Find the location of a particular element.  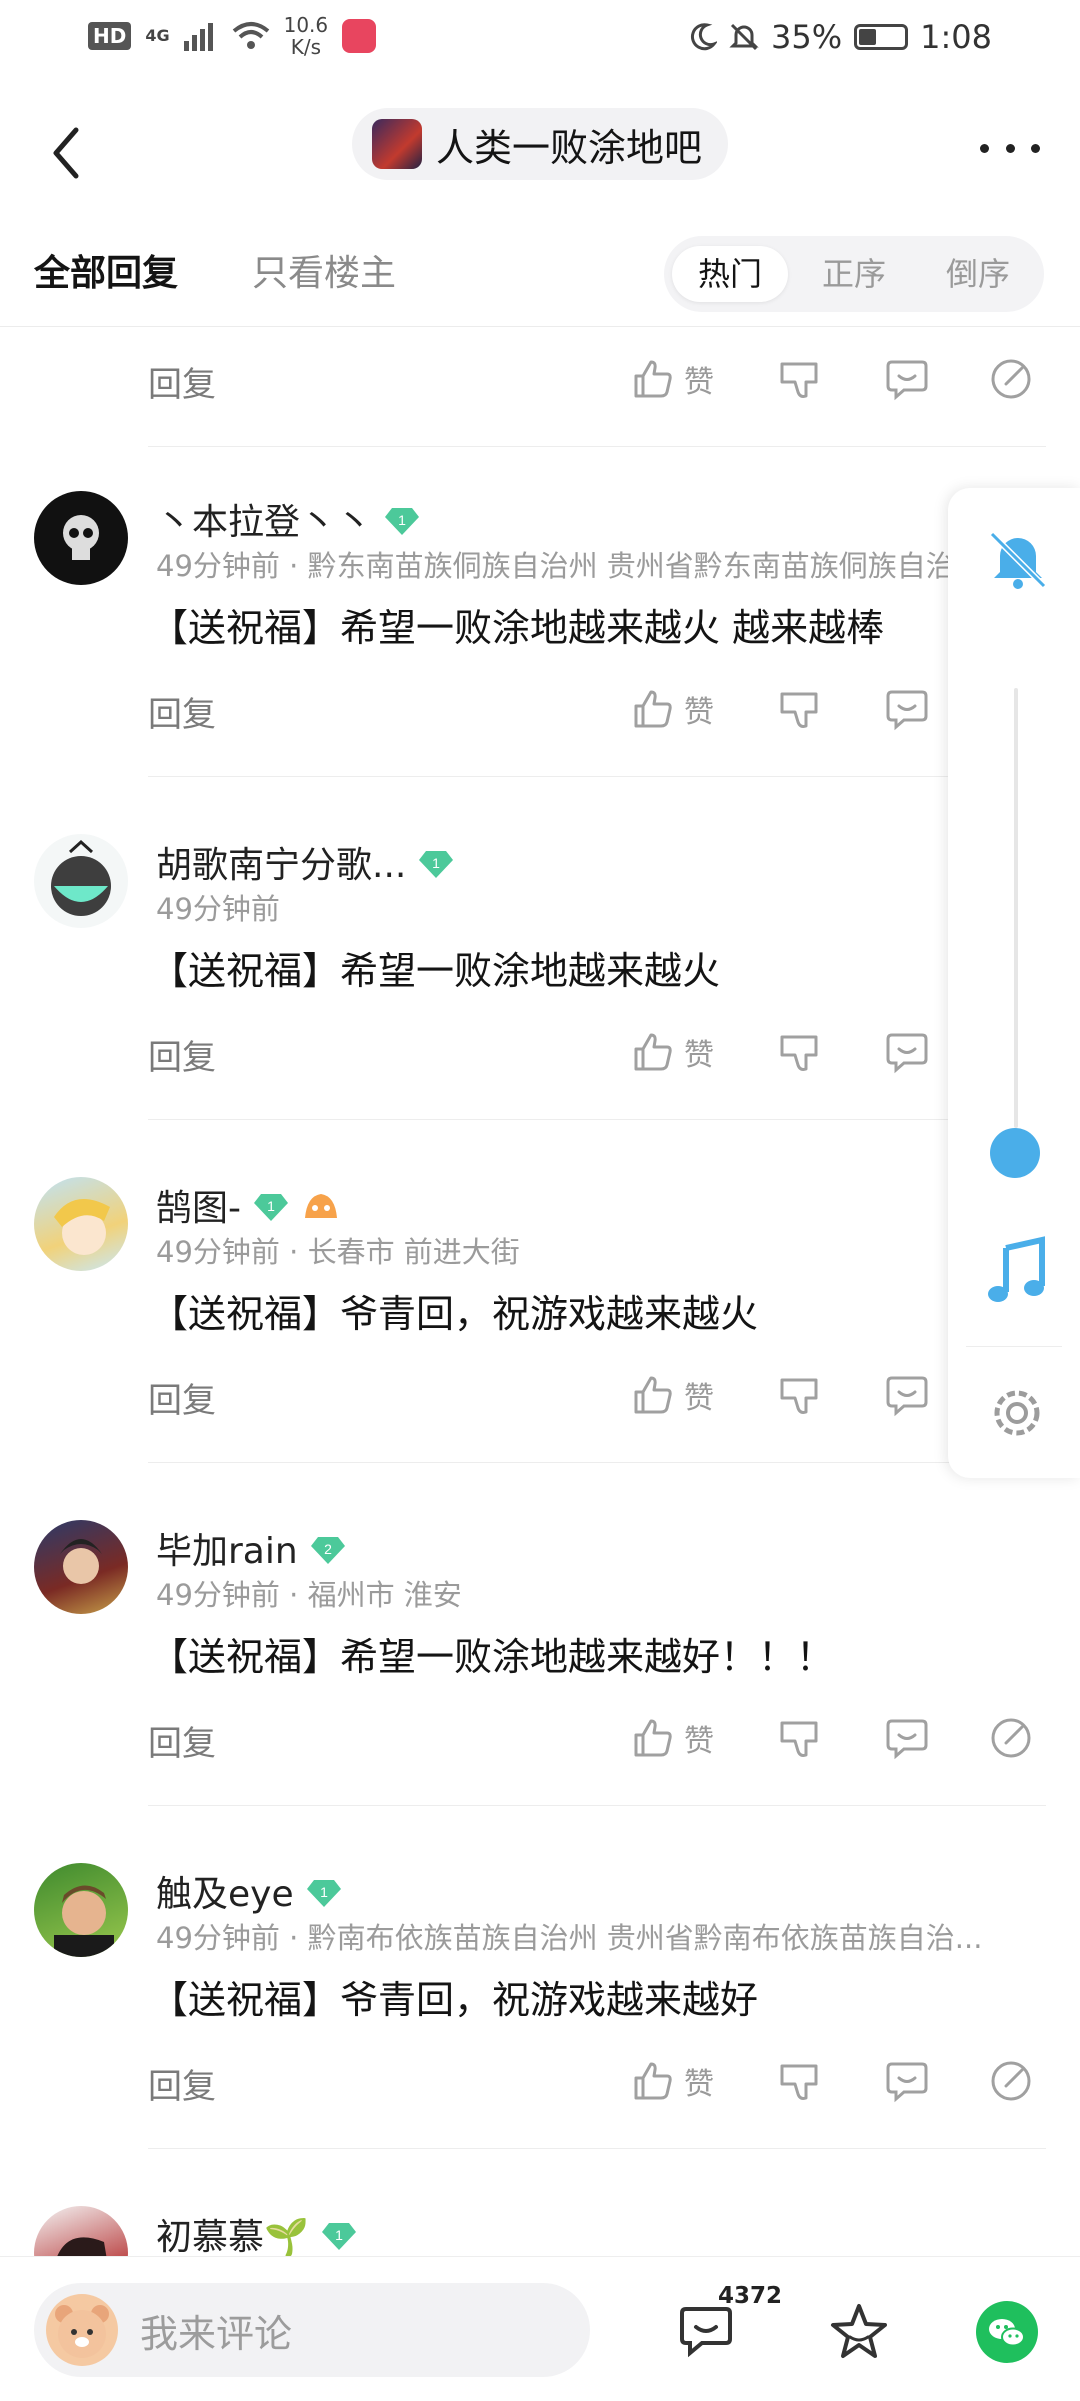

username-text: 丶本拉登丶丶 is located at coordinates (264, 522).